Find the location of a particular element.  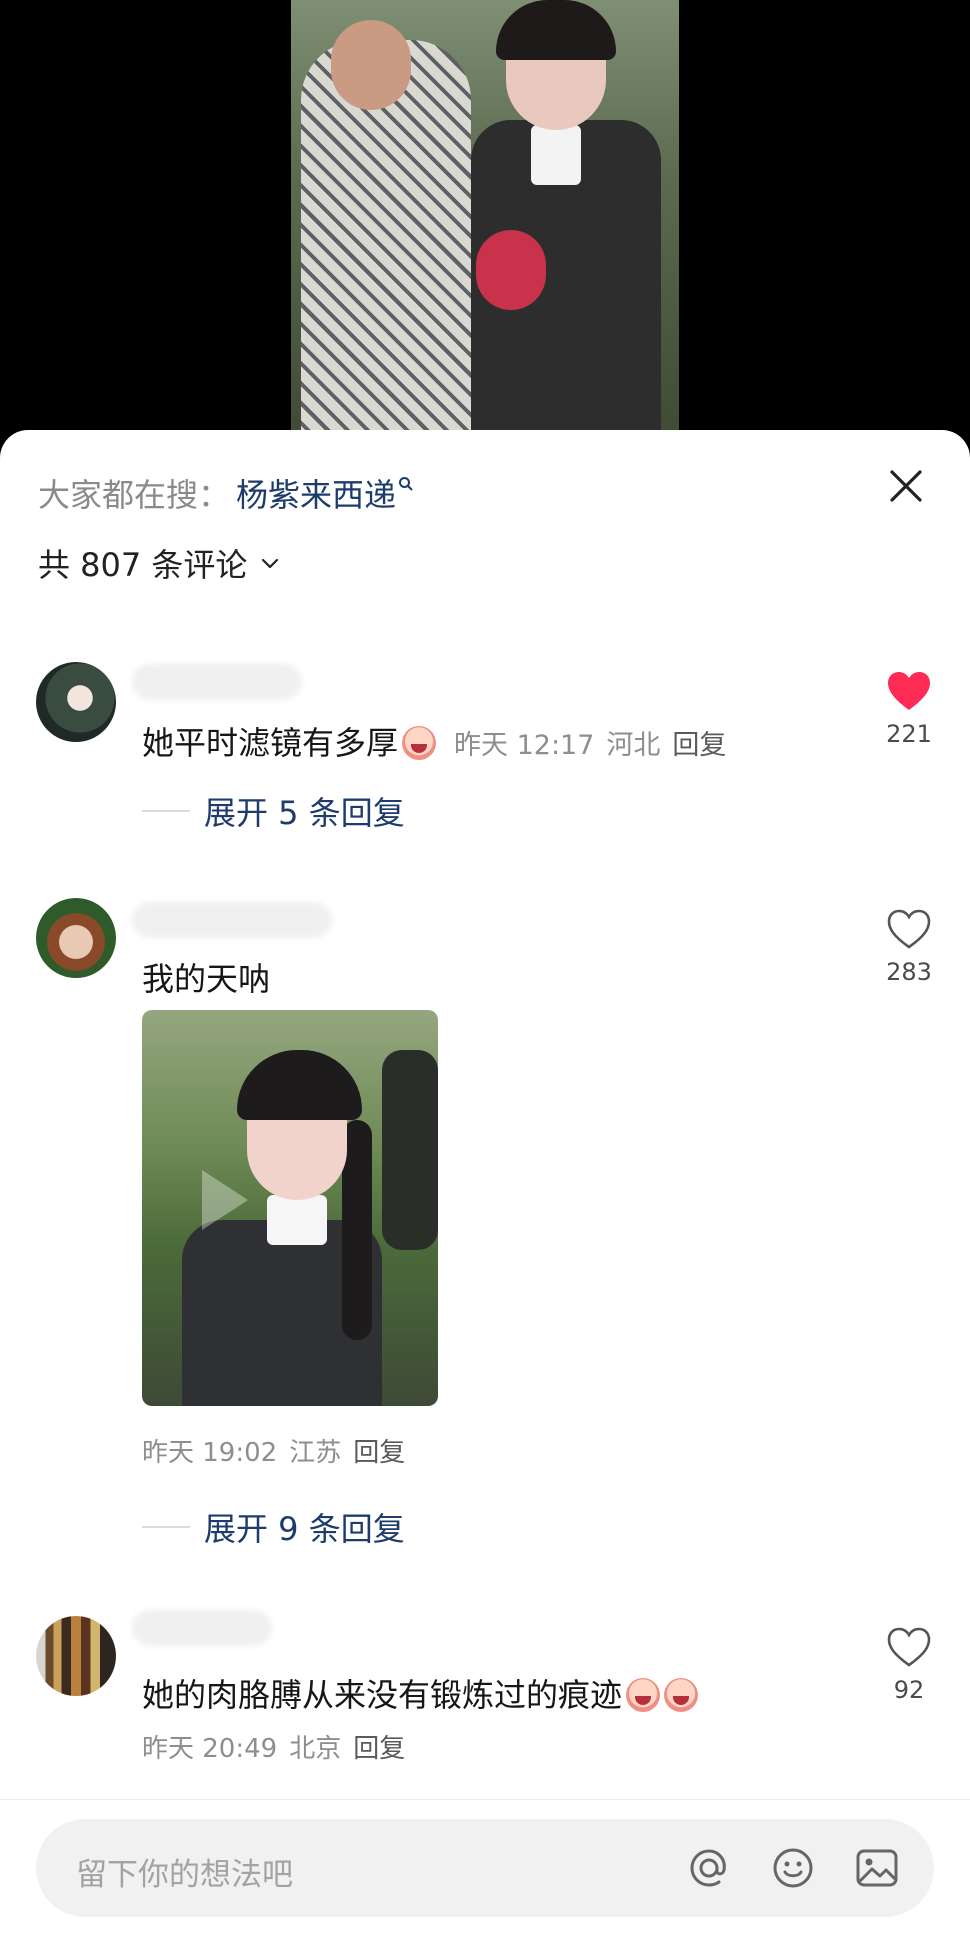

comment-time: 昨天 20:49 is located at coordinates (210, 1749).